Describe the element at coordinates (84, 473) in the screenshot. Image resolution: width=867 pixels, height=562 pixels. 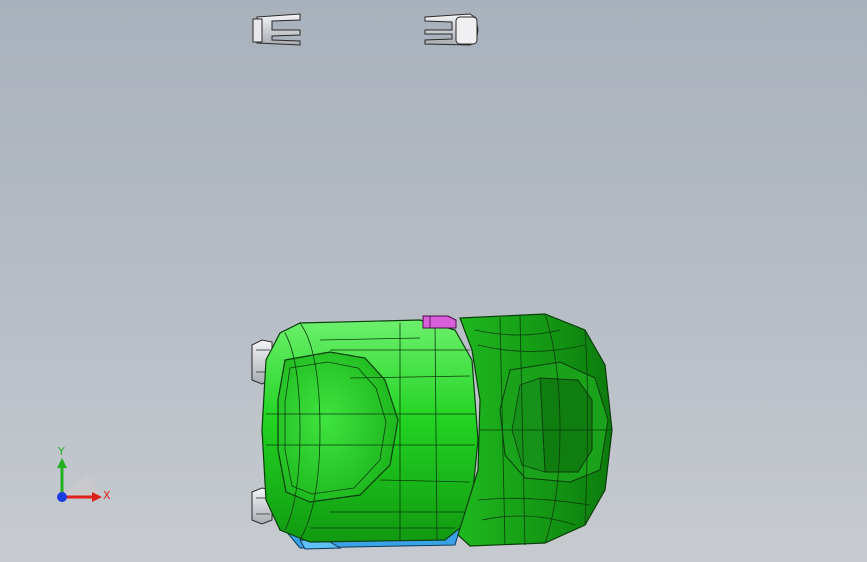
I see `coordinate-triad: Y X` at that location.